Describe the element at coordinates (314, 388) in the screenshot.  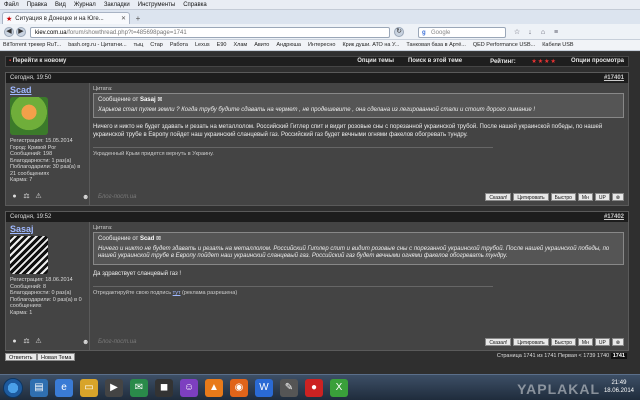
I see `media-icon: ●` at that location.